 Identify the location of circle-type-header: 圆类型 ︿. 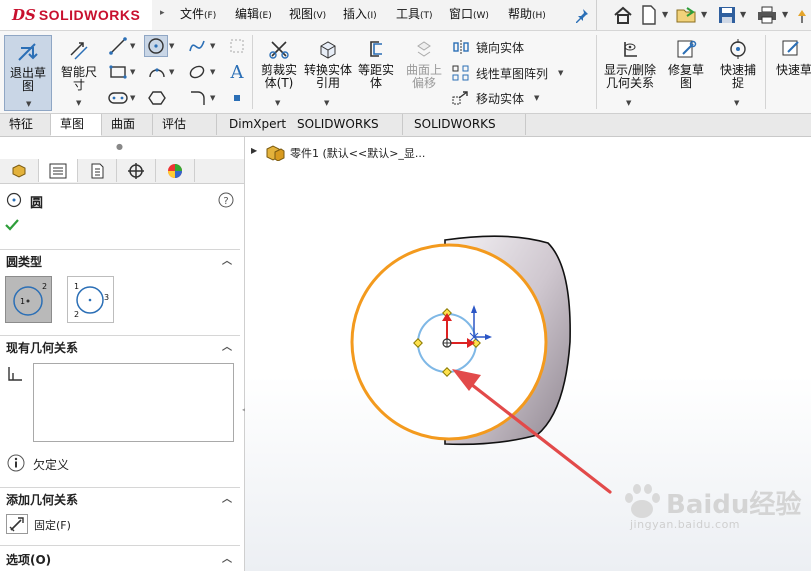
(120, 262).